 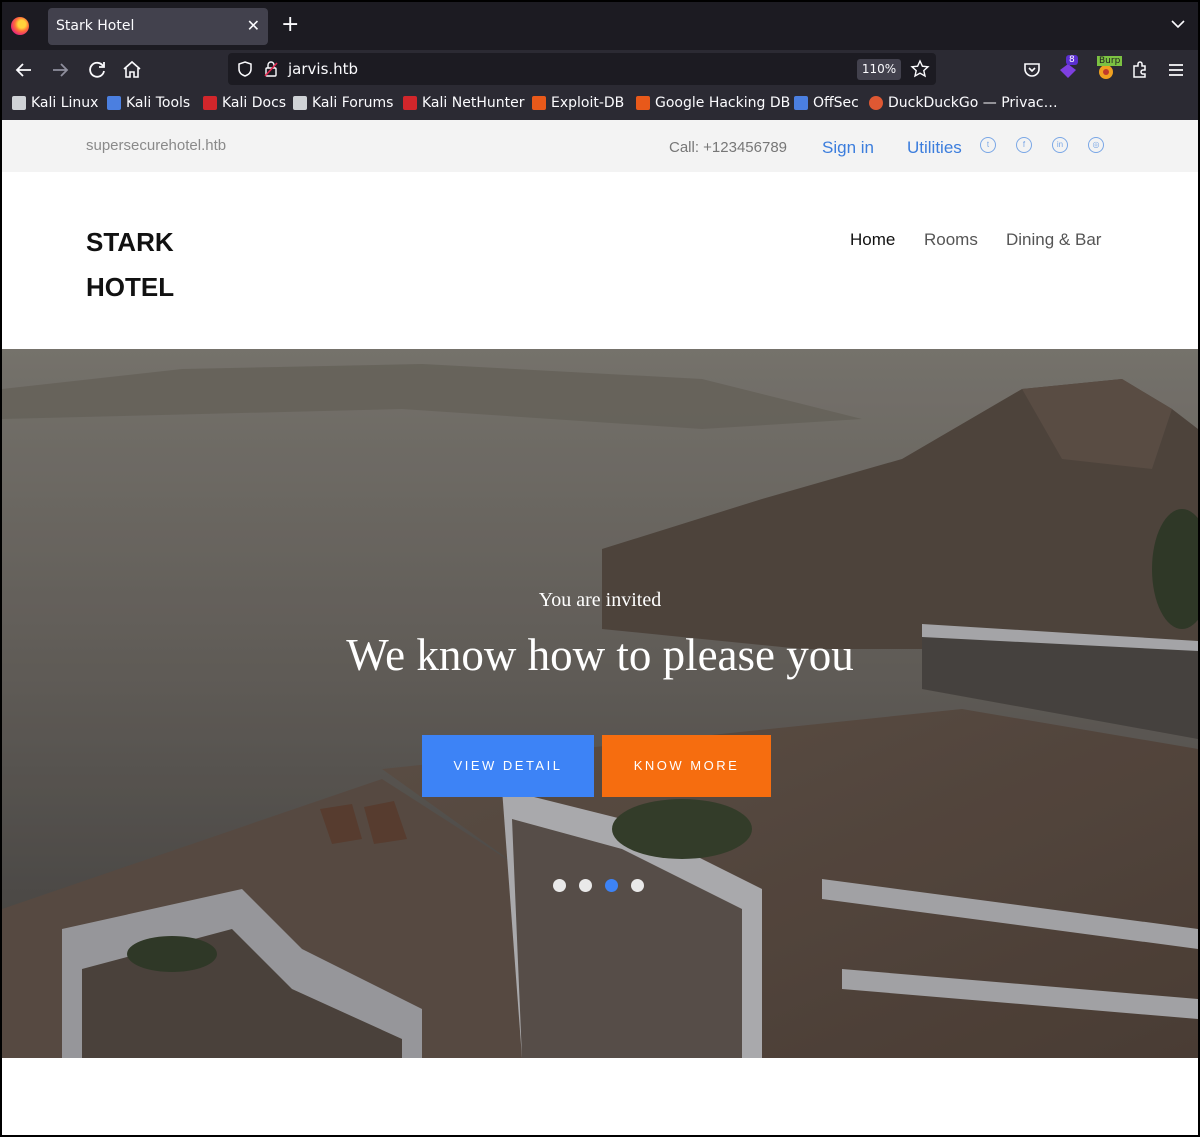 I want to click on navigation-toolbar: jarvis.htb 110% 8 Burp, so click(x=600, y=70).